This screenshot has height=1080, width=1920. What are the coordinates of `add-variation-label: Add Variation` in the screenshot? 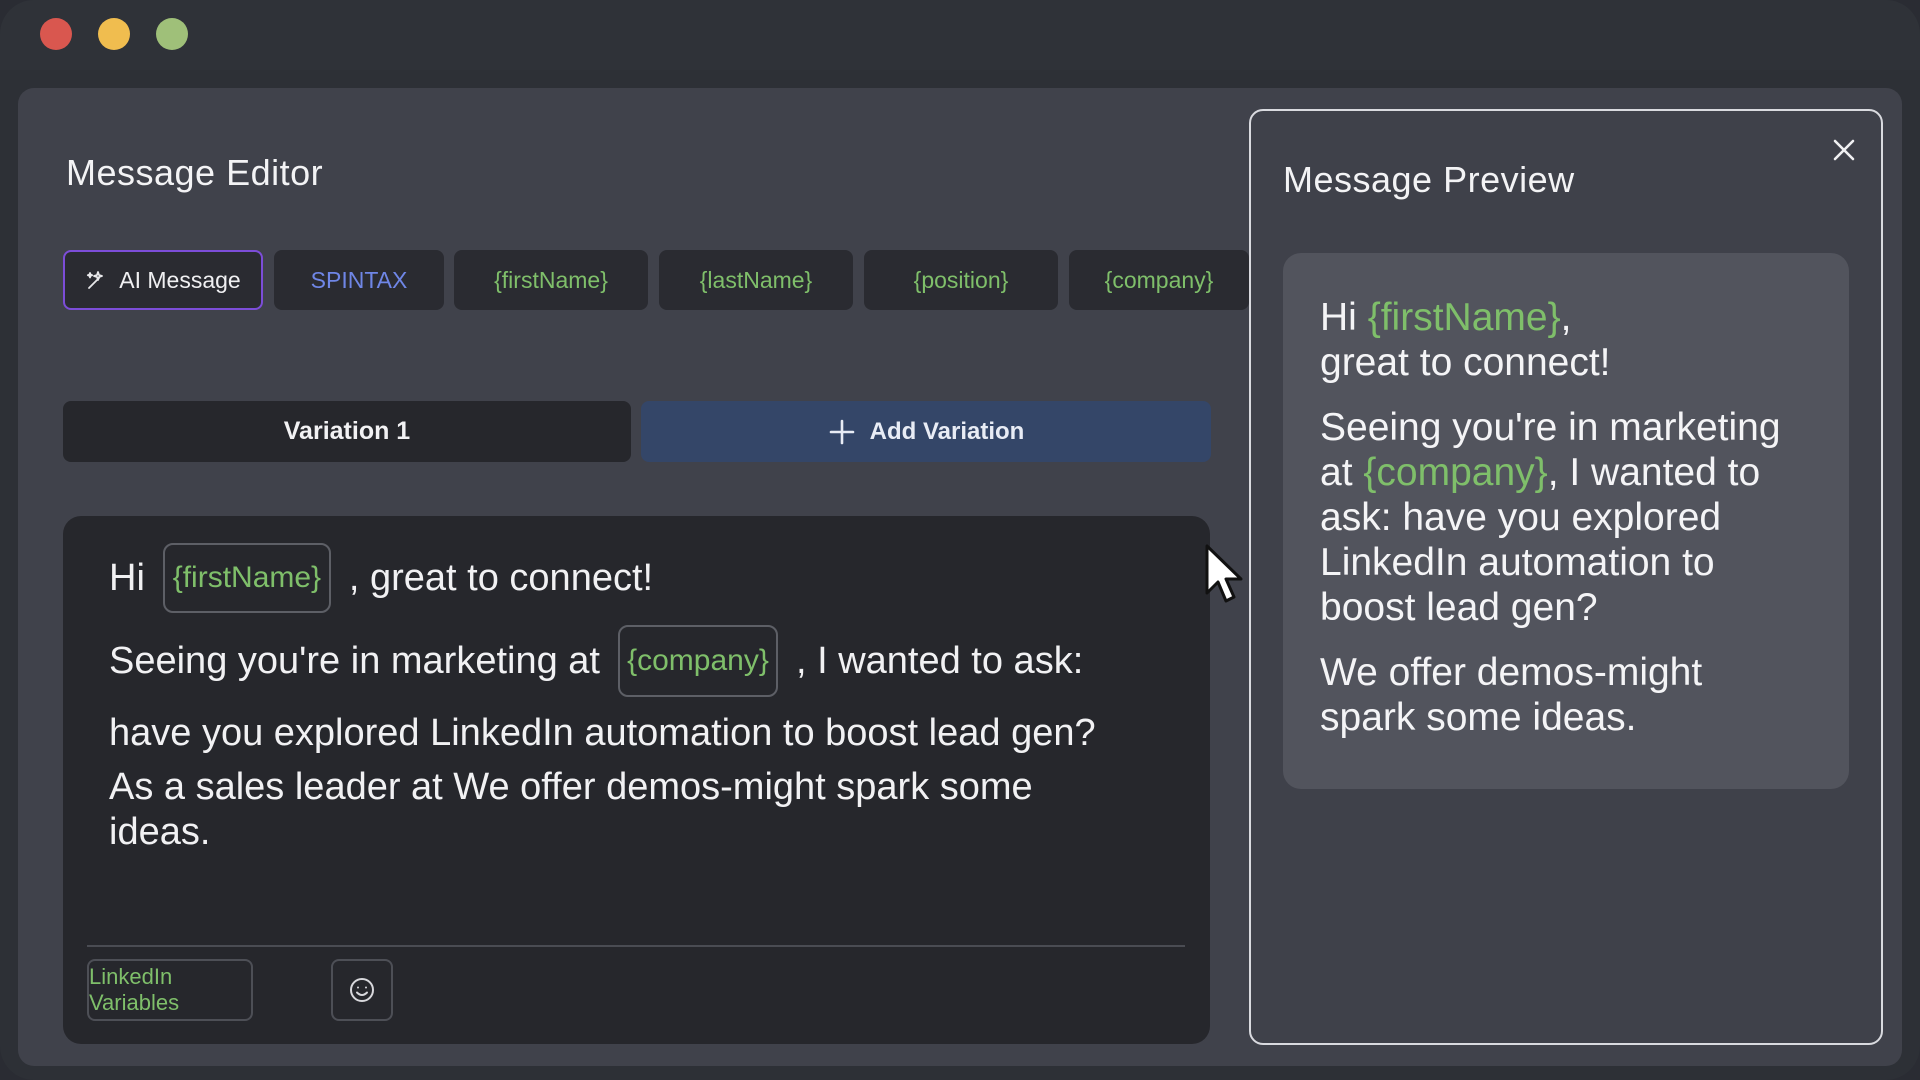 It's located at (947, 431).